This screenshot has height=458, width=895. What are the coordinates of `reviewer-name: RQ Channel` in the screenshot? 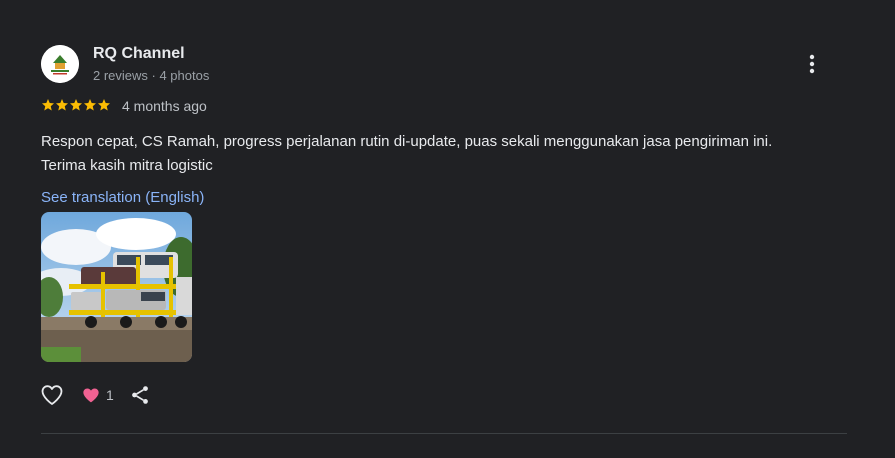 It's located at (139, 54).